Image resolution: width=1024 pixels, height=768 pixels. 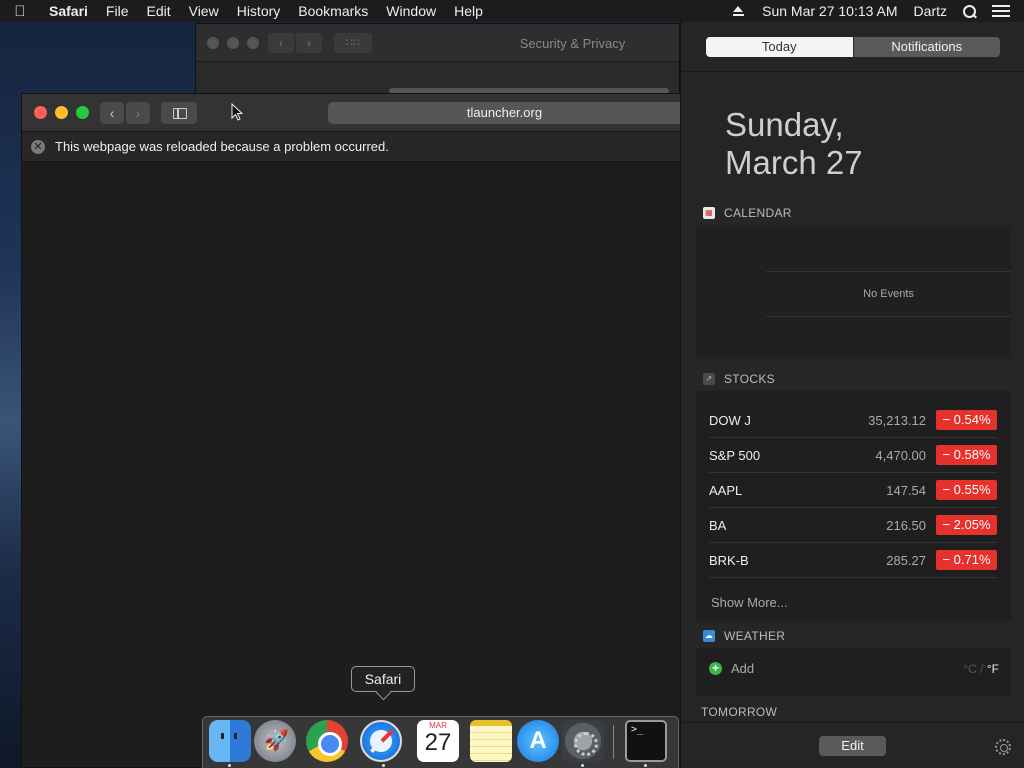 What do you see at coordinates (739, 11) in the screenshot?
I see `eject-icon` at bounding box center [739, 11].